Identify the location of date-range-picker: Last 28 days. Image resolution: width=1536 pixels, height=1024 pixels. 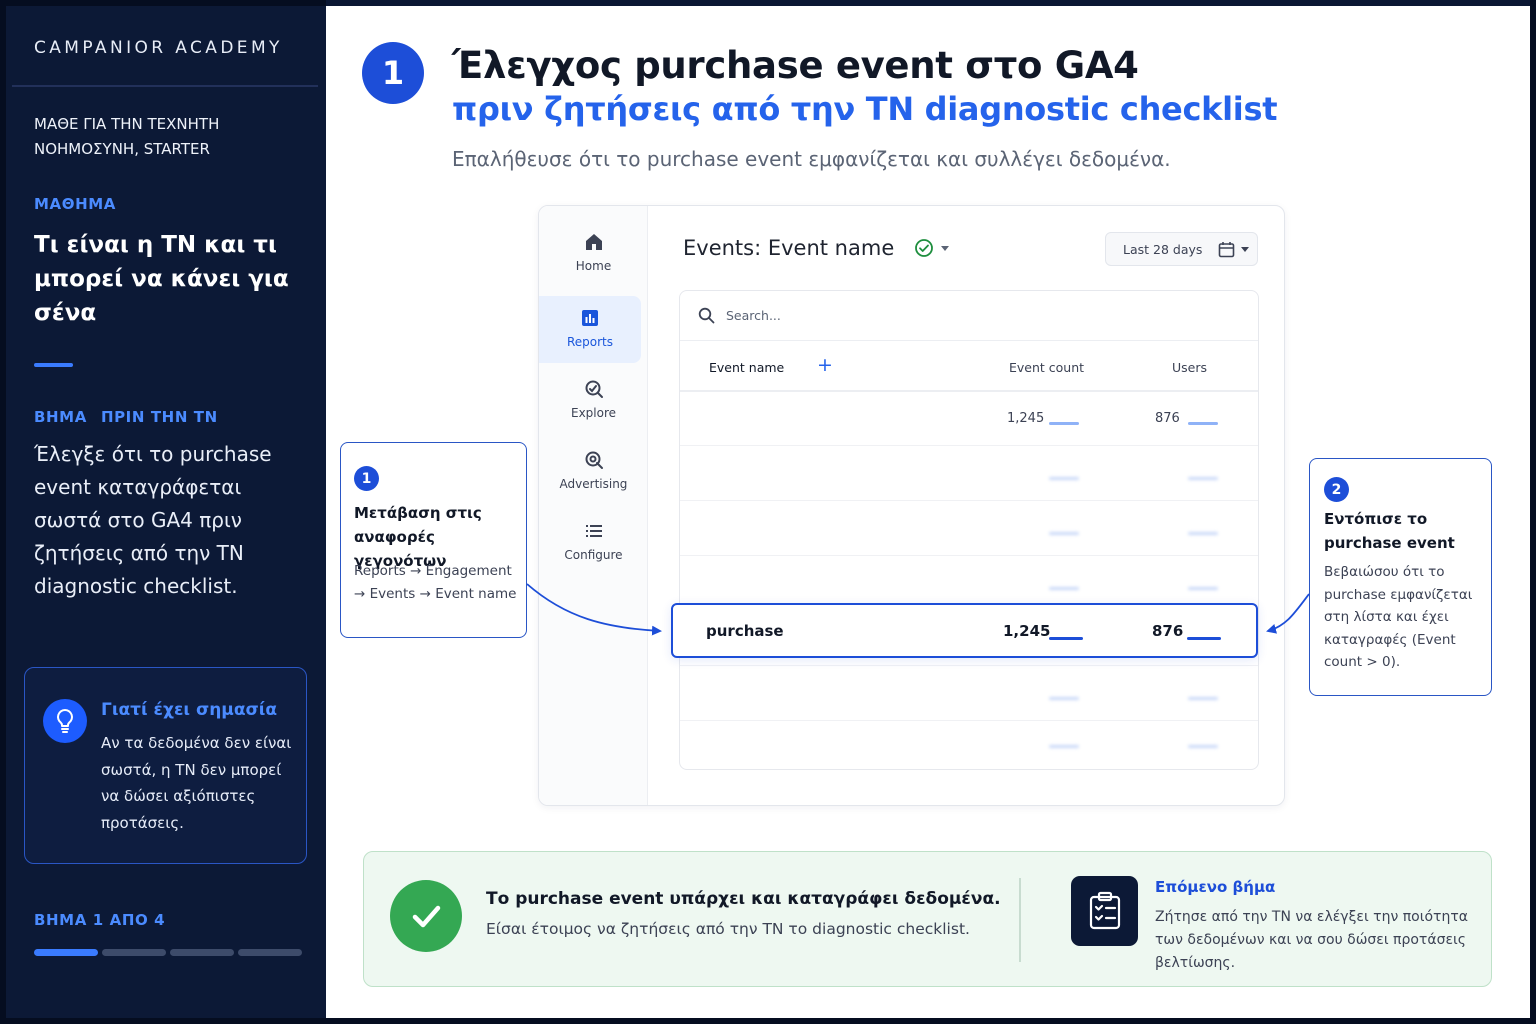
(1181, 249).